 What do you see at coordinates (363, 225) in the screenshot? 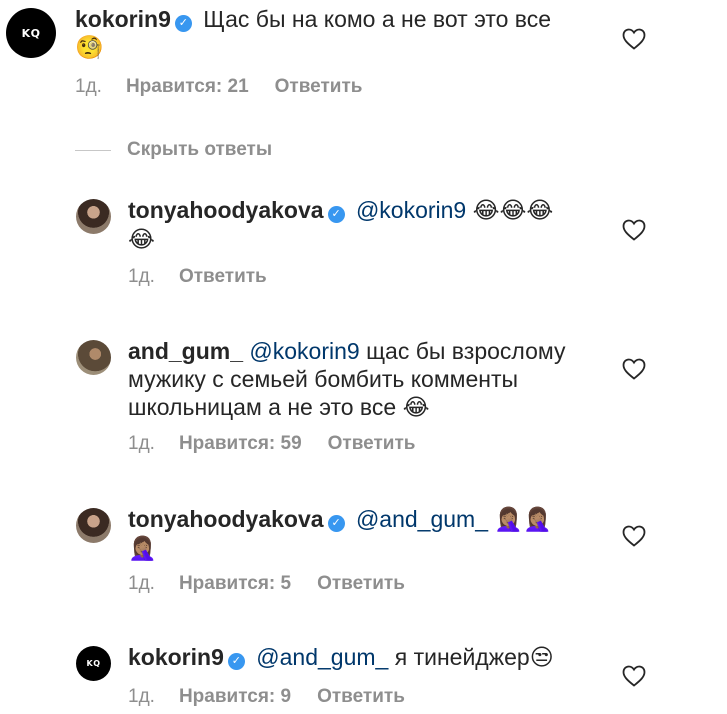
I see `comment-body: tonyahoodyakova ✓ @kokorin9 😂😂😂 😂` at bounding box center [363, 225].